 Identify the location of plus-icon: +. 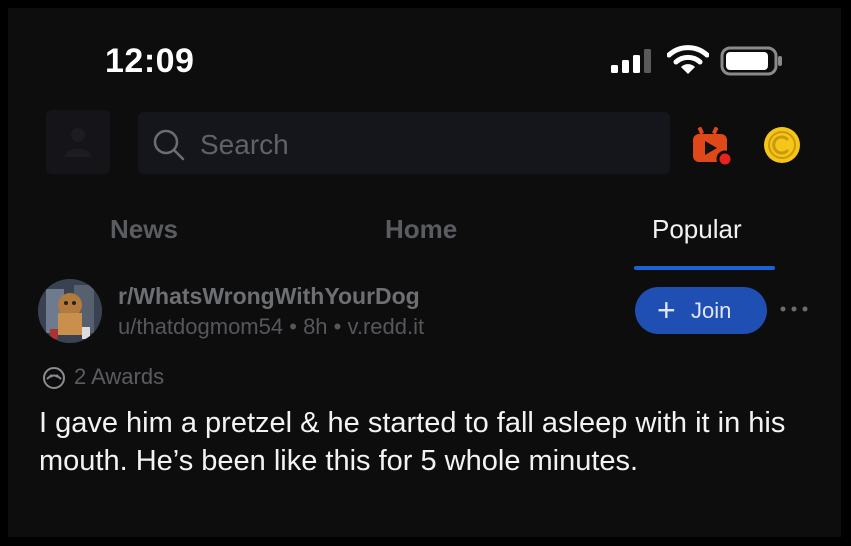
(666, 310).